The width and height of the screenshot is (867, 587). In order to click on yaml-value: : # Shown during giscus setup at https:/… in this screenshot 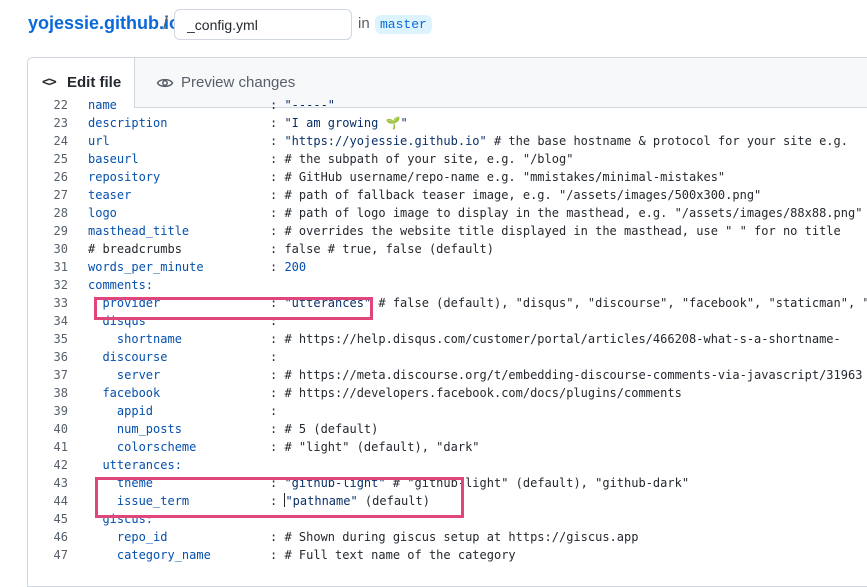, I will do `click(454, 537)`.